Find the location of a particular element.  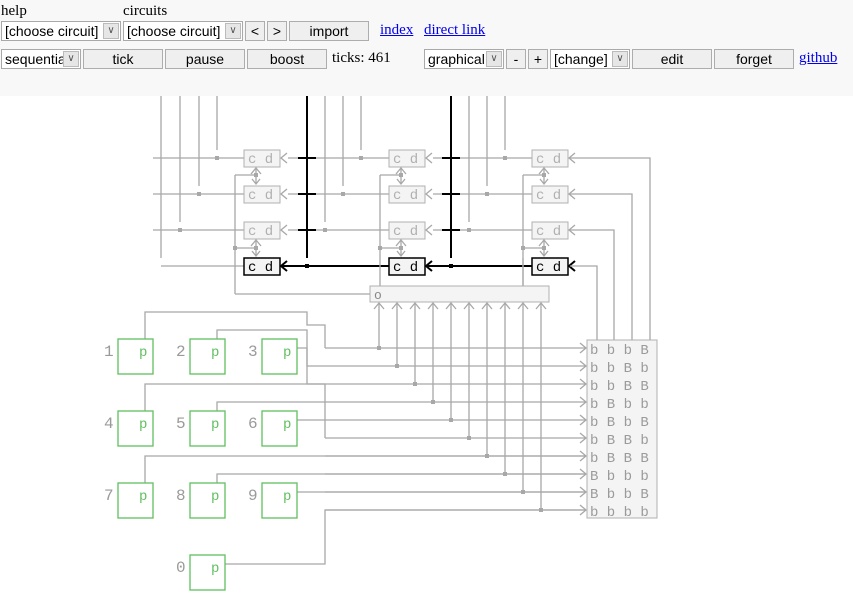

forget-button: forget is located at coordinates (754, 59).